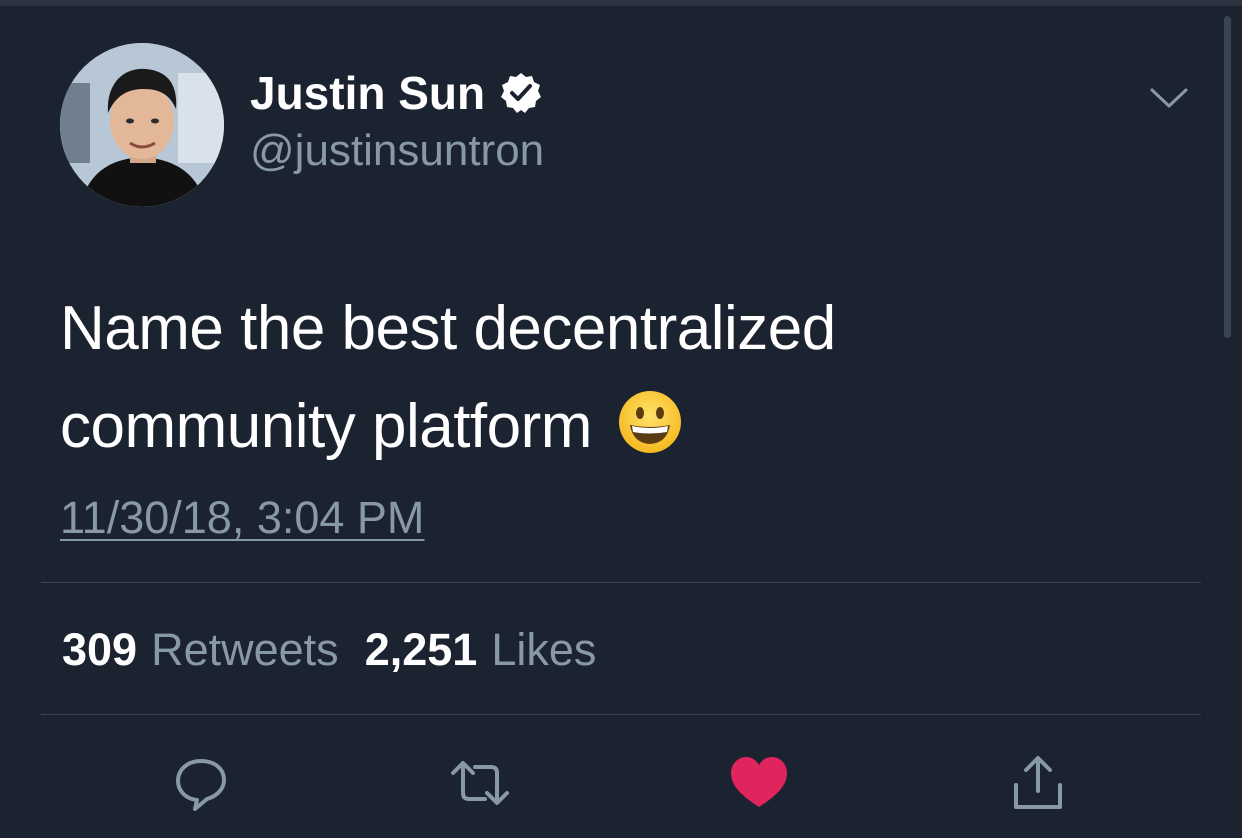 The height and width of the screenshot is (838, 1242). I want to click on avatar-image, so click(142, 125).